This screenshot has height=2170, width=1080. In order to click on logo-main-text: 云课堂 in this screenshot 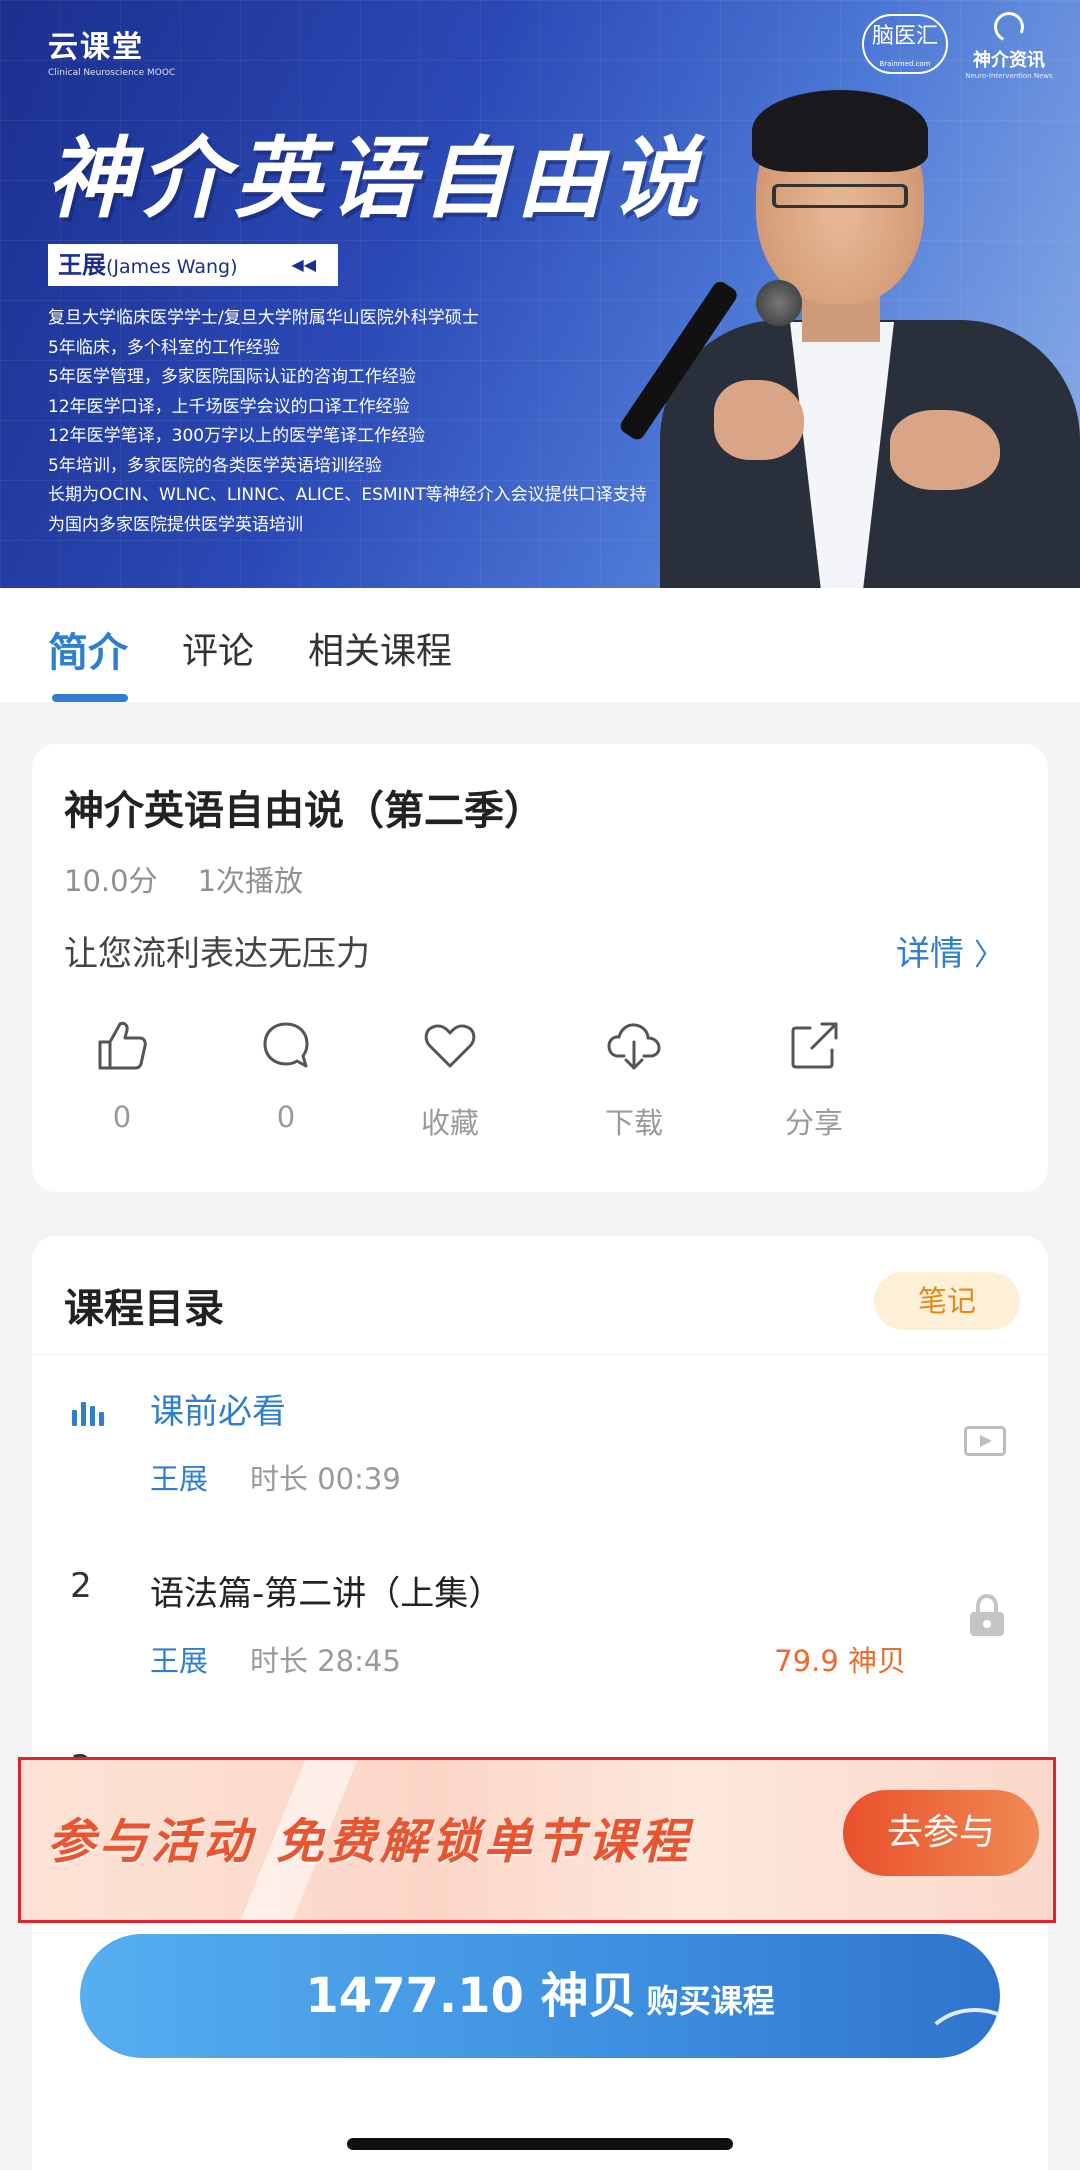, I will do `click(96, 47)`.